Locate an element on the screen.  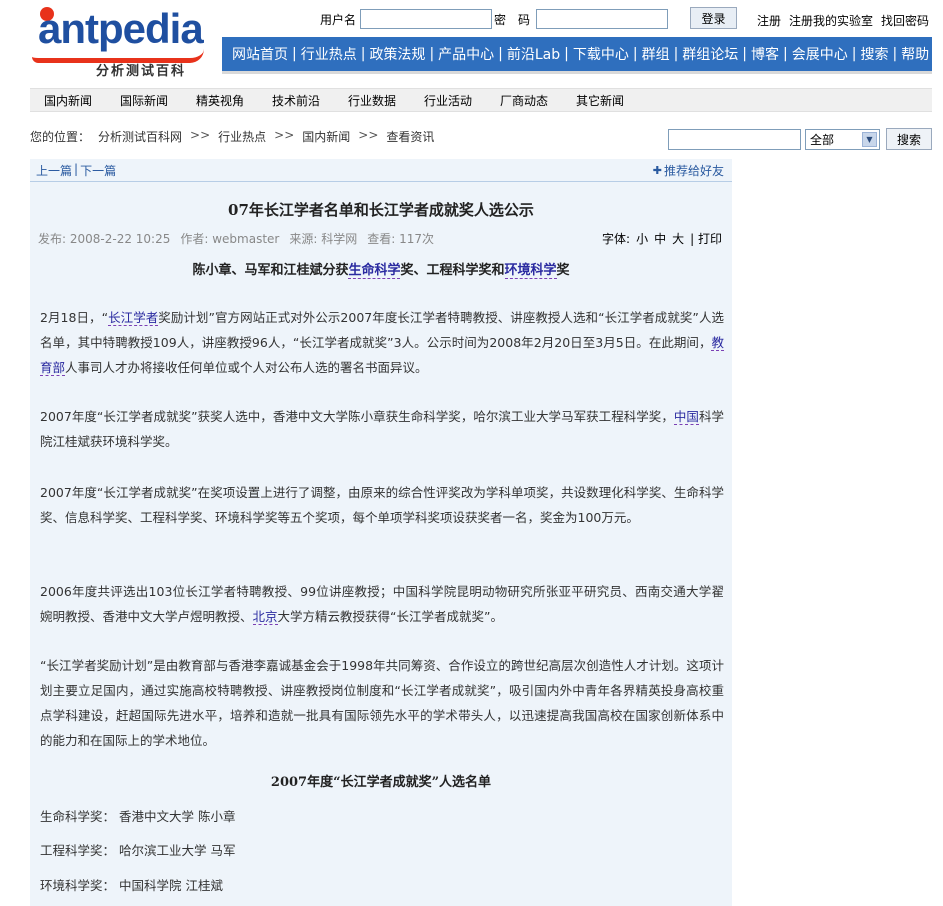
winner-list-item: 工程科学奖： 哈尔滨工业大学 马军 is located at coordinates (138, 850).